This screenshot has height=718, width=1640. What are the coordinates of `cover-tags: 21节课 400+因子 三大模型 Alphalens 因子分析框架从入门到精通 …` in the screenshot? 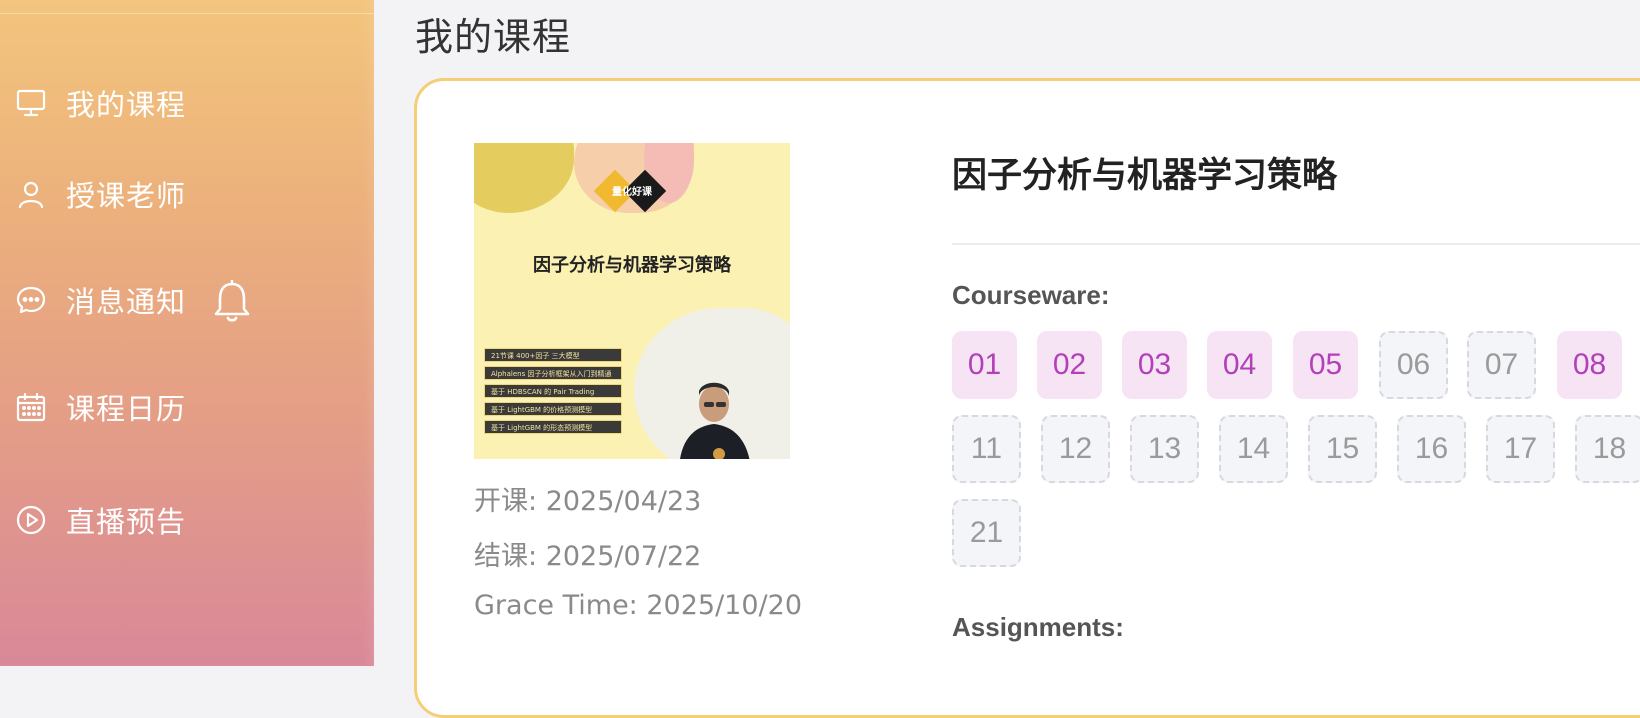 It's located at (553, 393).